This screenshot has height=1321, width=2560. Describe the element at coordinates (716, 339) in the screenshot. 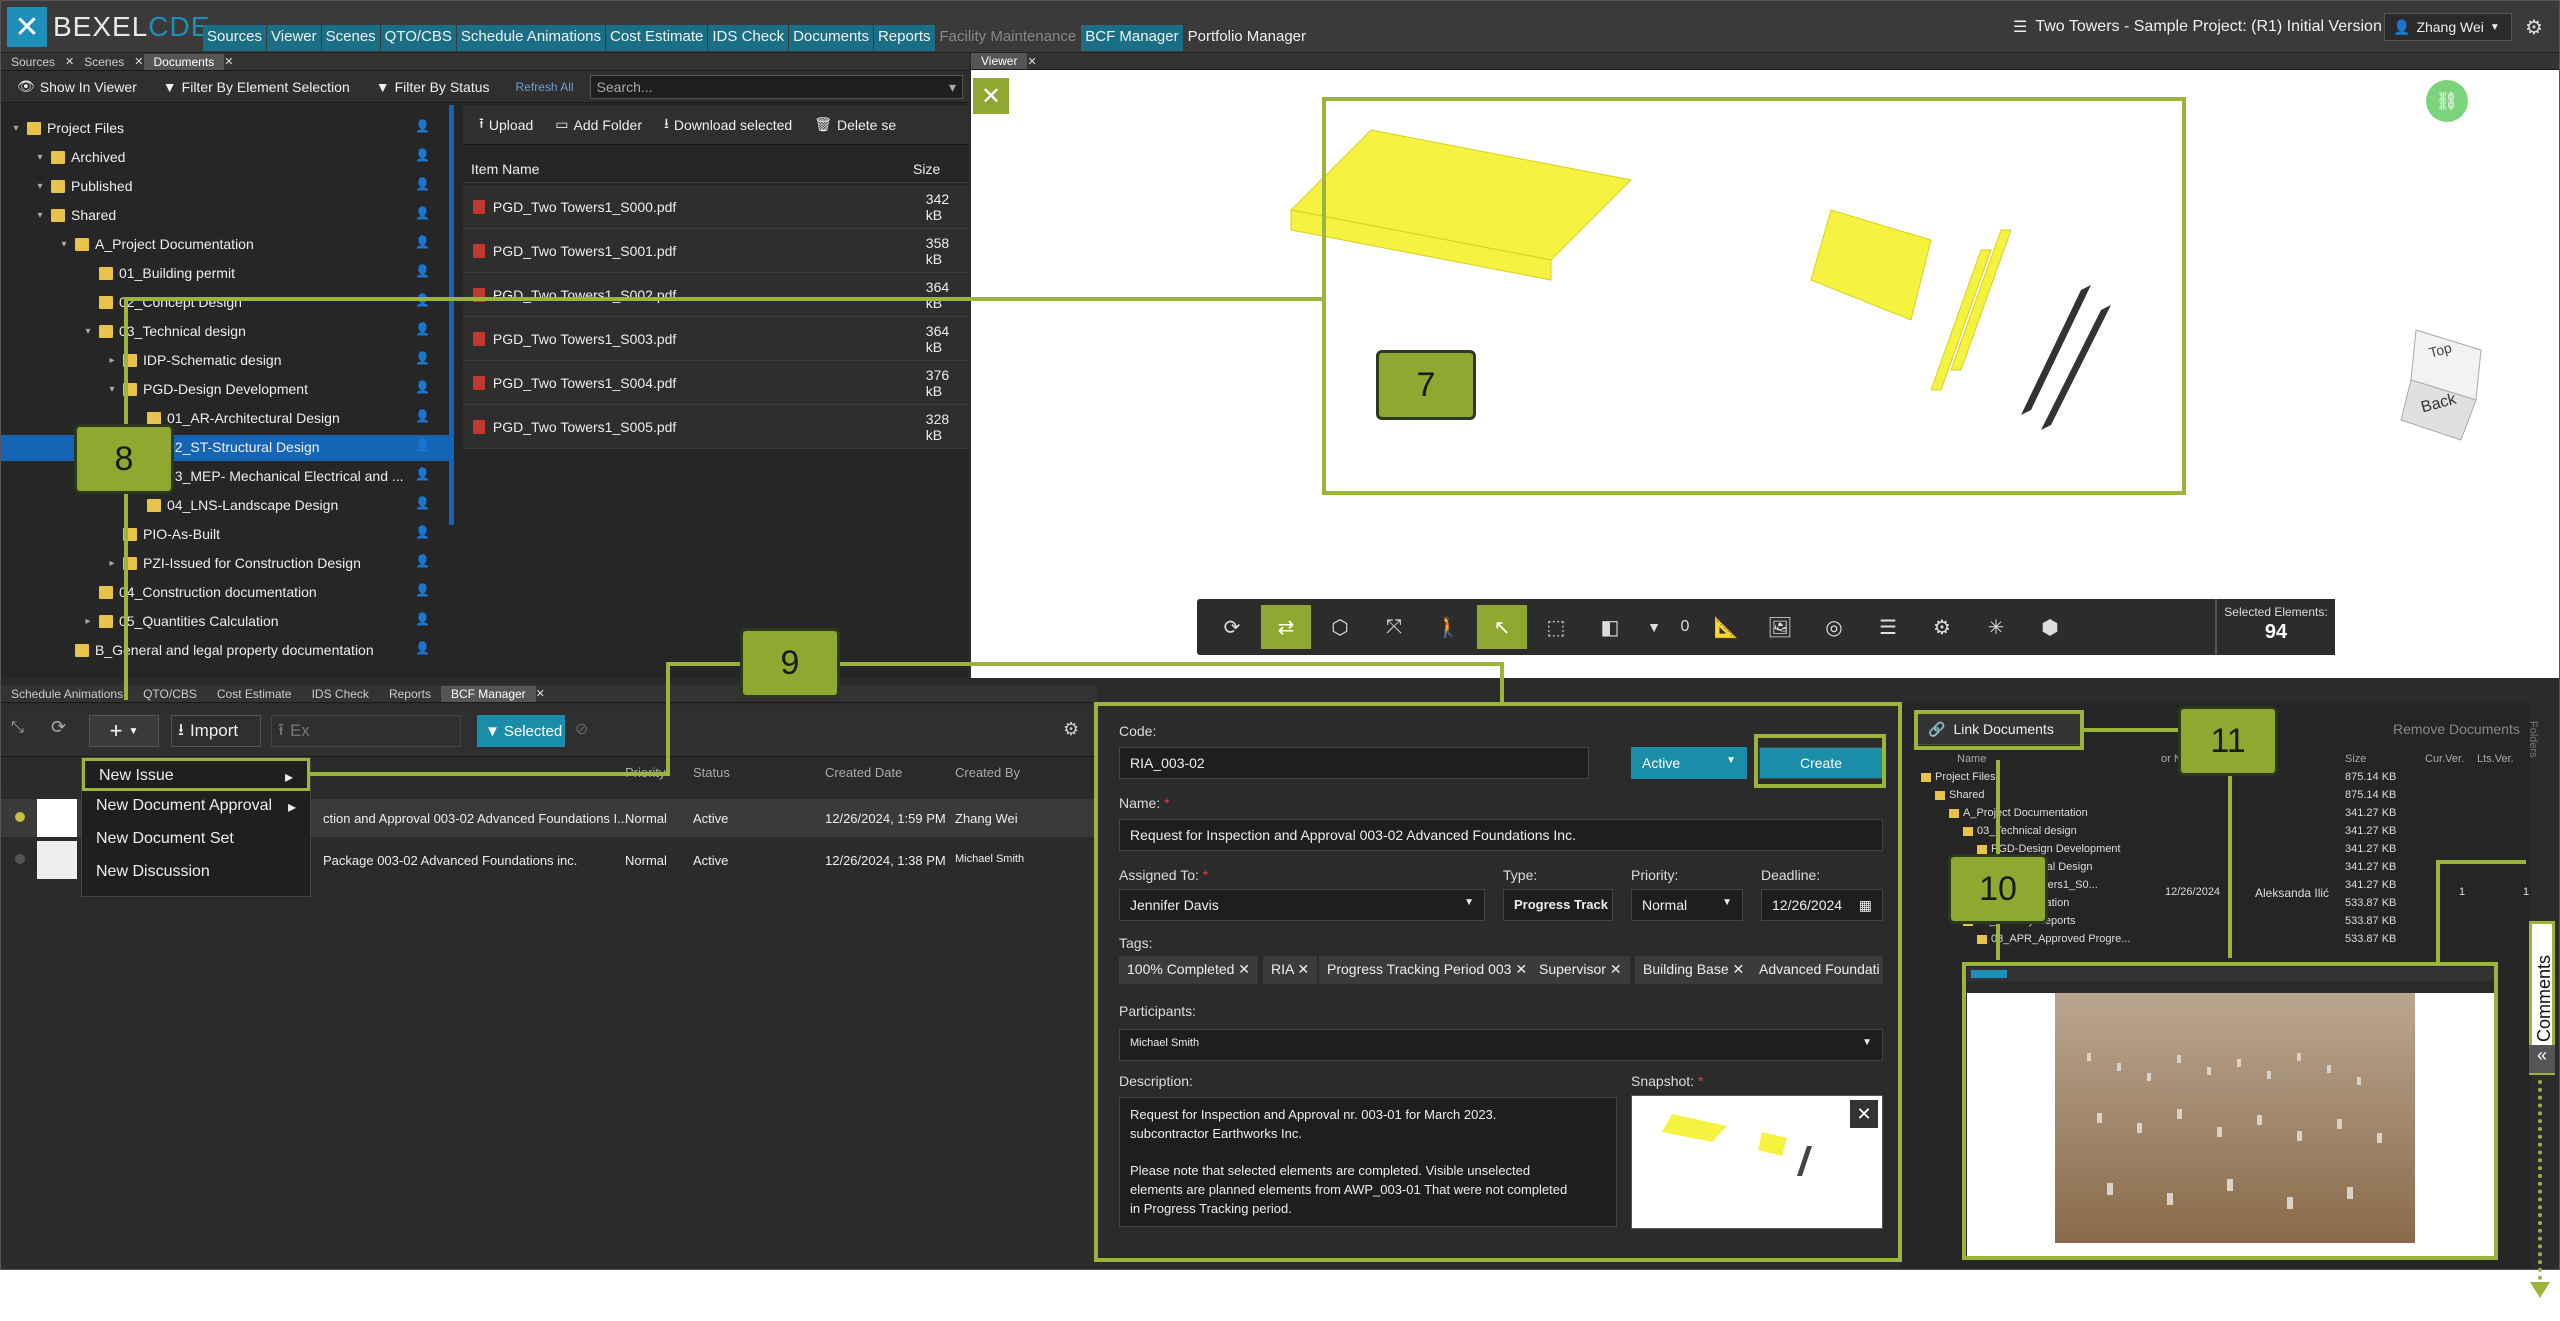

I see `file-row: PGD_Two Towers1_S003.pdf 364 kB` at that location.